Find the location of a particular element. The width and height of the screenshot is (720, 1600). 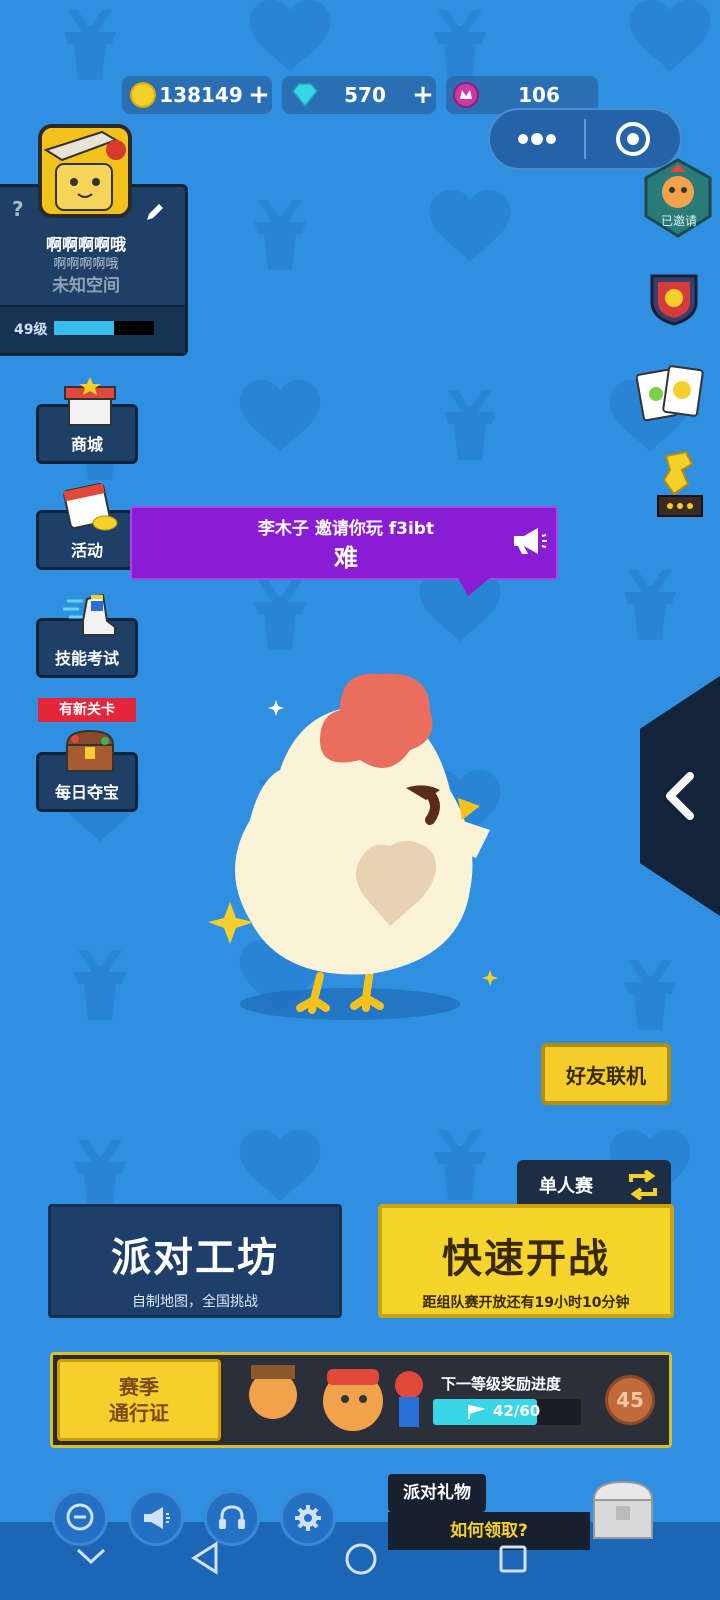

level-progress-bar is located at coordinates (104, 328).